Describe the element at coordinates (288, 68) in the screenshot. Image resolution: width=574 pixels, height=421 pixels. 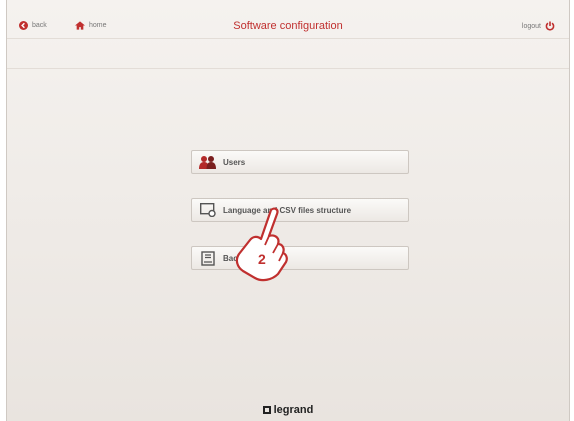
I see `content-divider` at that location.